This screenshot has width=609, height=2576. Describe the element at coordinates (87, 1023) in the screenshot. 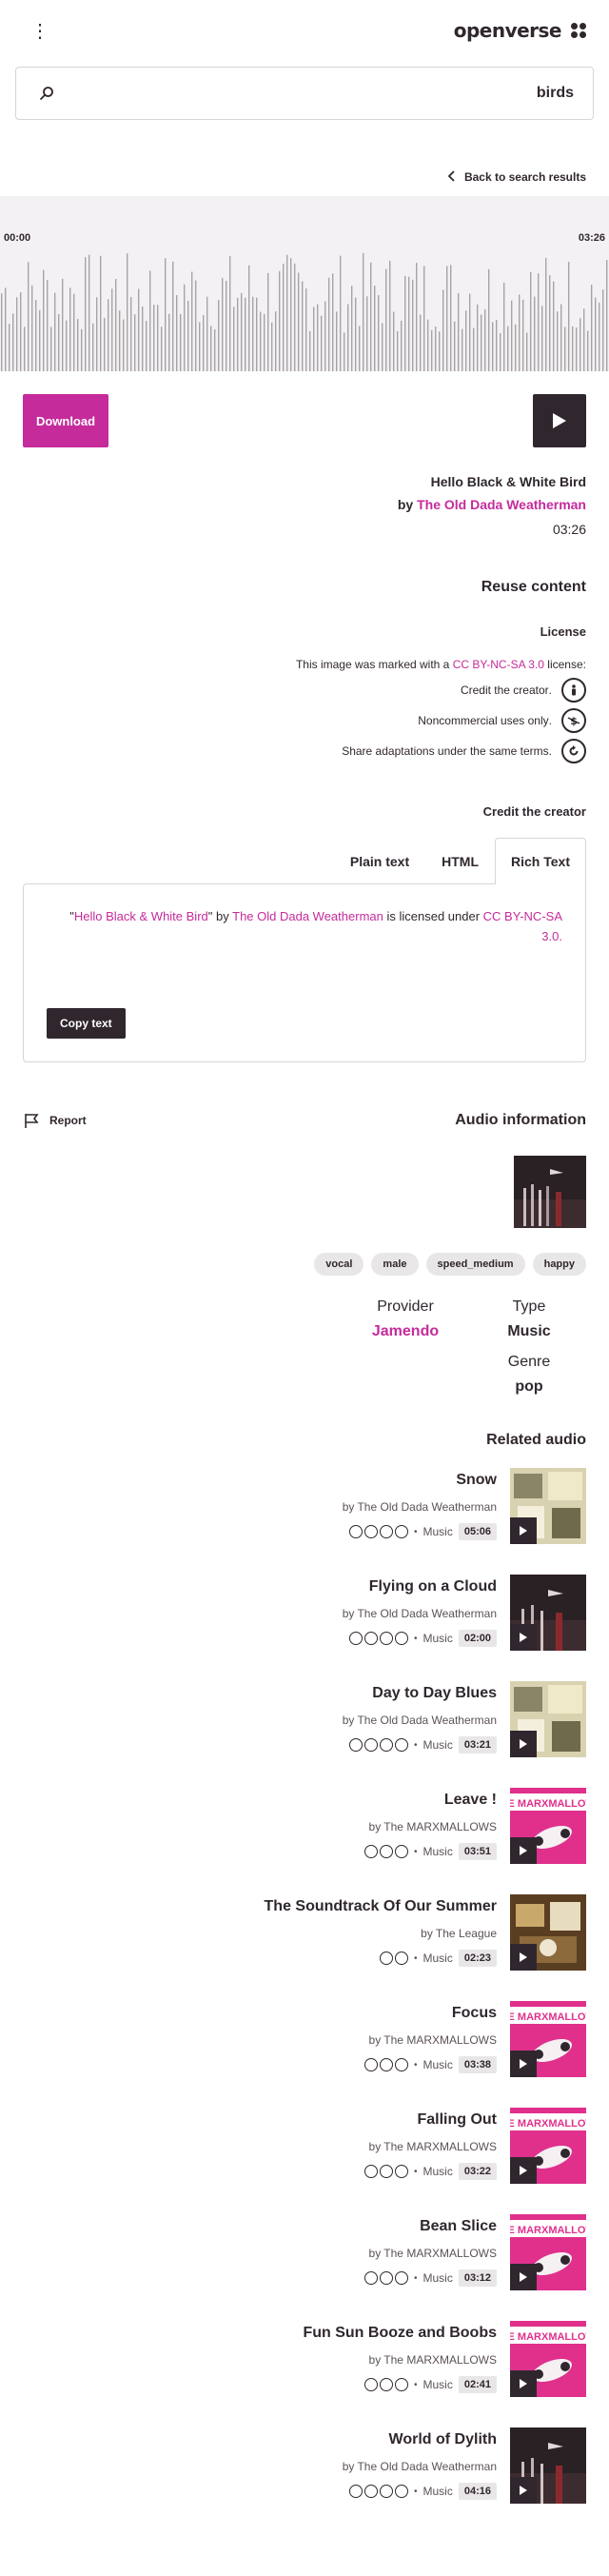

I see `copy-text-button: Copy text` at that location.